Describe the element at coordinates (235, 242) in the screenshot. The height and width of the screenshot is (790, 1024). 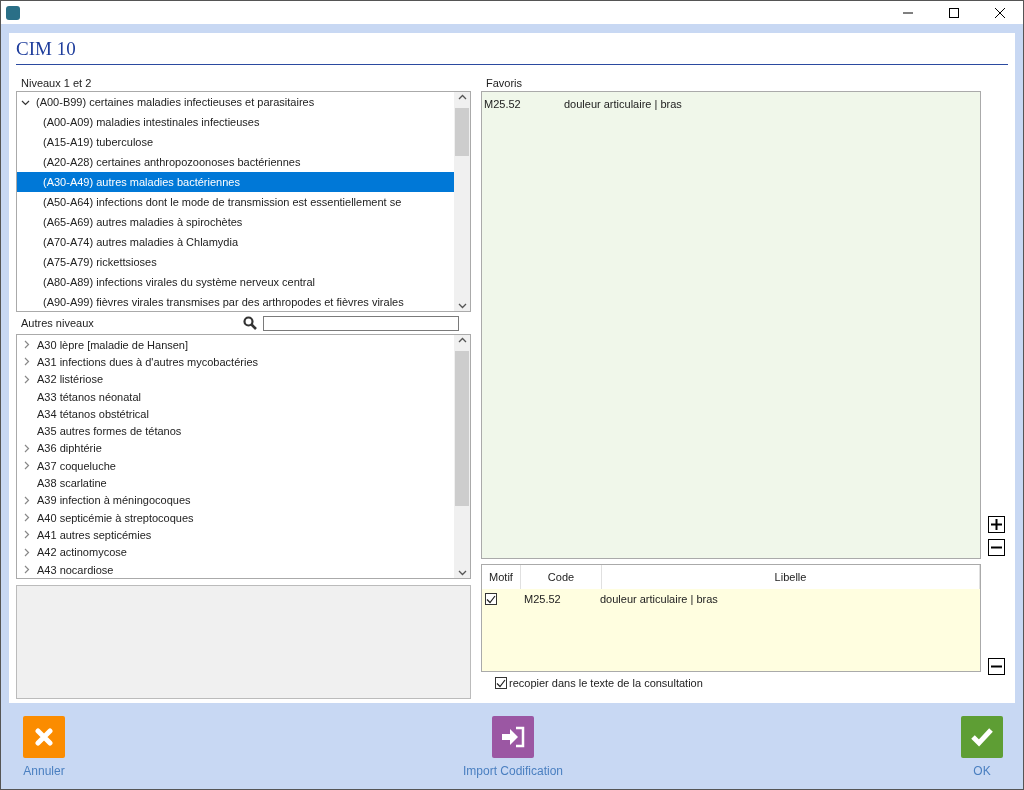
I see `tree-item: (A70-A74) autres maladies à Chlamydia` at that location.